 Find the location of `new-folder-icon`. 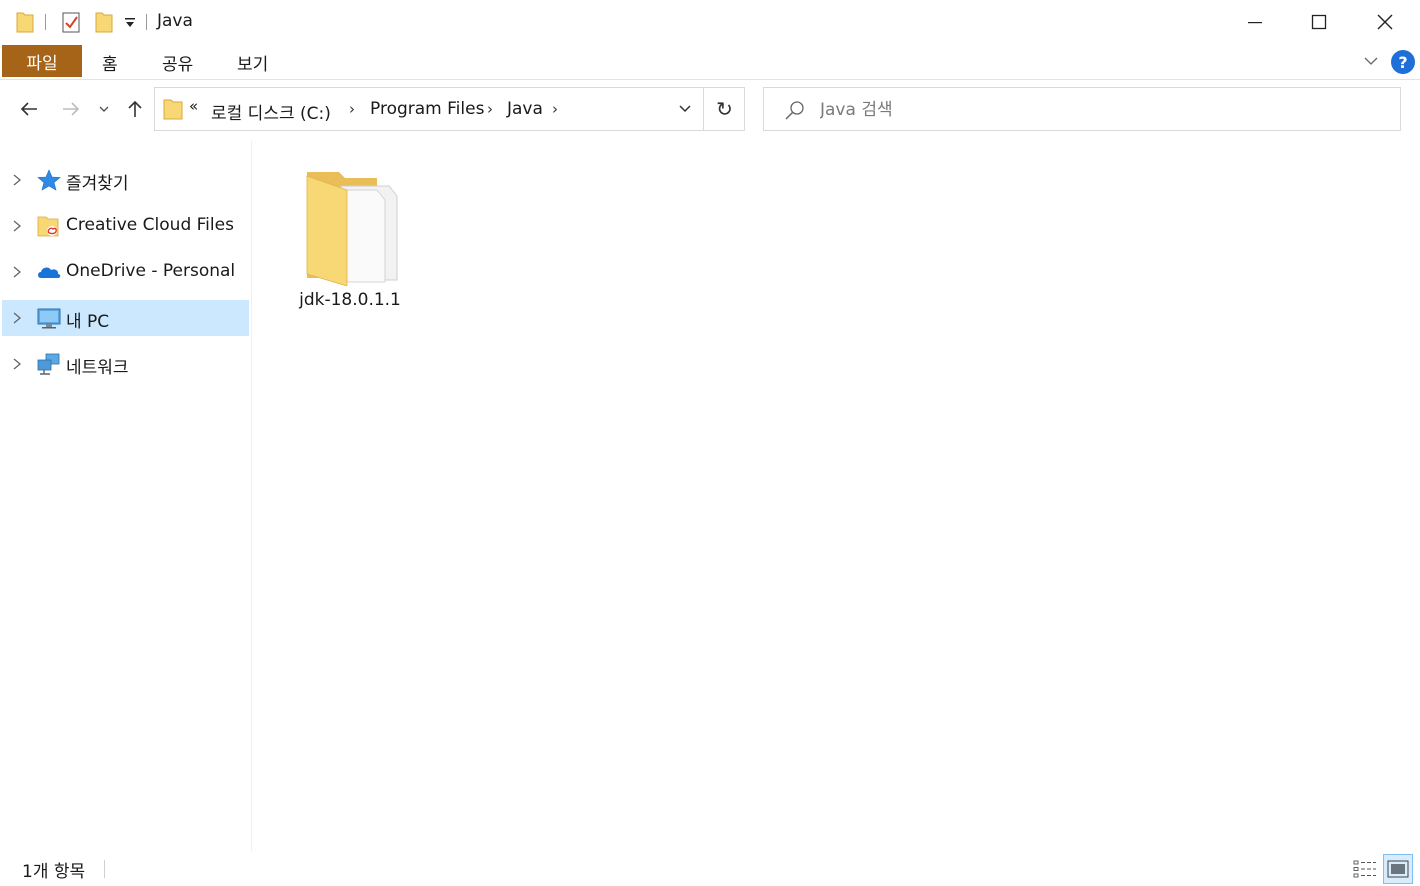

new-folder-icon is located at coordinates (104, 22).